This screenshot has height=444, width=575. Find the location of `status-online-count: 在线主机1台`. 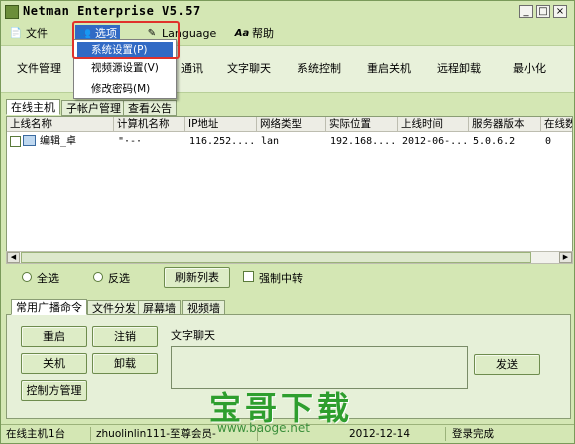

status-online-count: 在线主机1台 is located at coordinates (47, 434).